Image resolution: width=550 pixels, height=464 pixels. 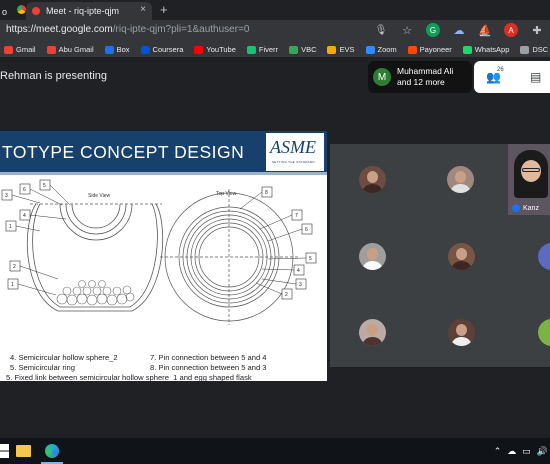 What do you see at coordinates (537, 30) in the screenshot?
I see `extensions-puzzle-icon: ✚` at bounding box center [537, 30].